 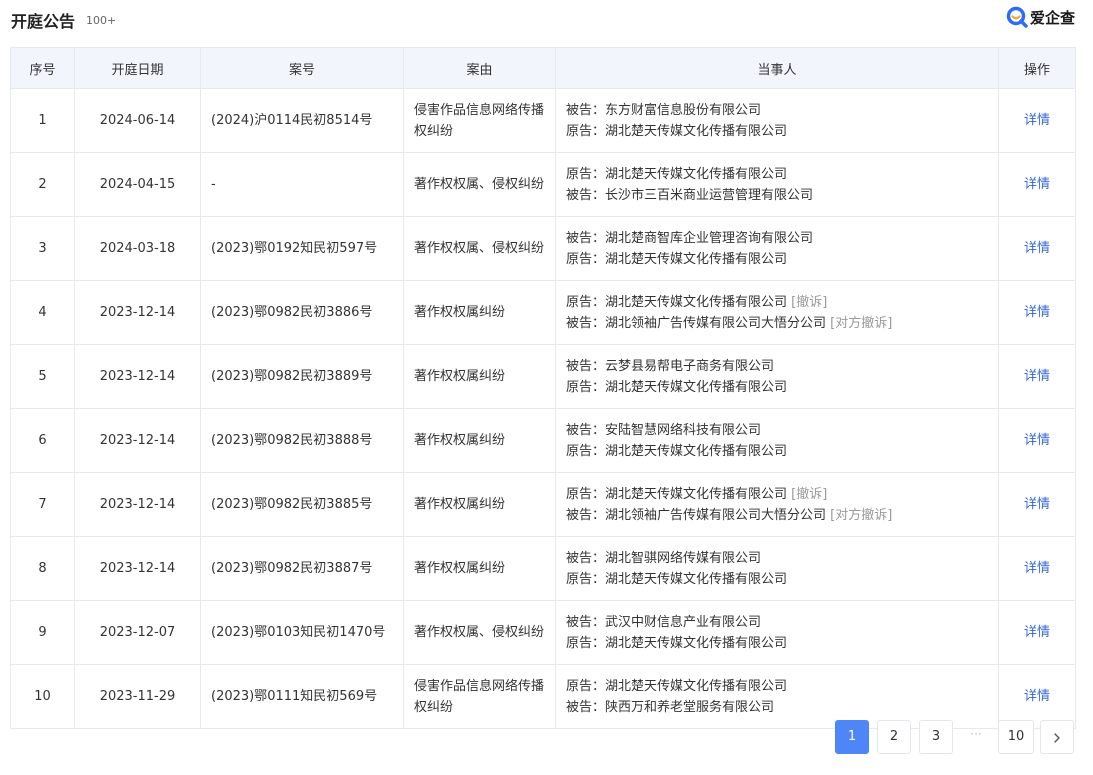 I want to click on row-index: 6, so click(x=42, y=440).